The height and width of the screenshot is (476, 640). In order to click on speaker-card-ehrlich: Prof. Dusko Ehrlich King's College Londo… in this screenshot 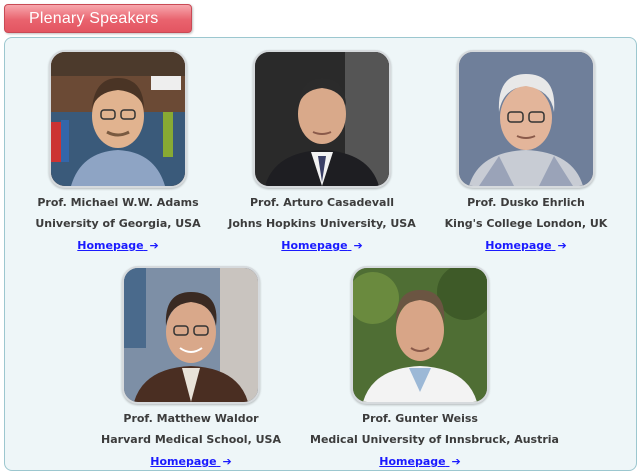, I will do `click(526, 152)`.